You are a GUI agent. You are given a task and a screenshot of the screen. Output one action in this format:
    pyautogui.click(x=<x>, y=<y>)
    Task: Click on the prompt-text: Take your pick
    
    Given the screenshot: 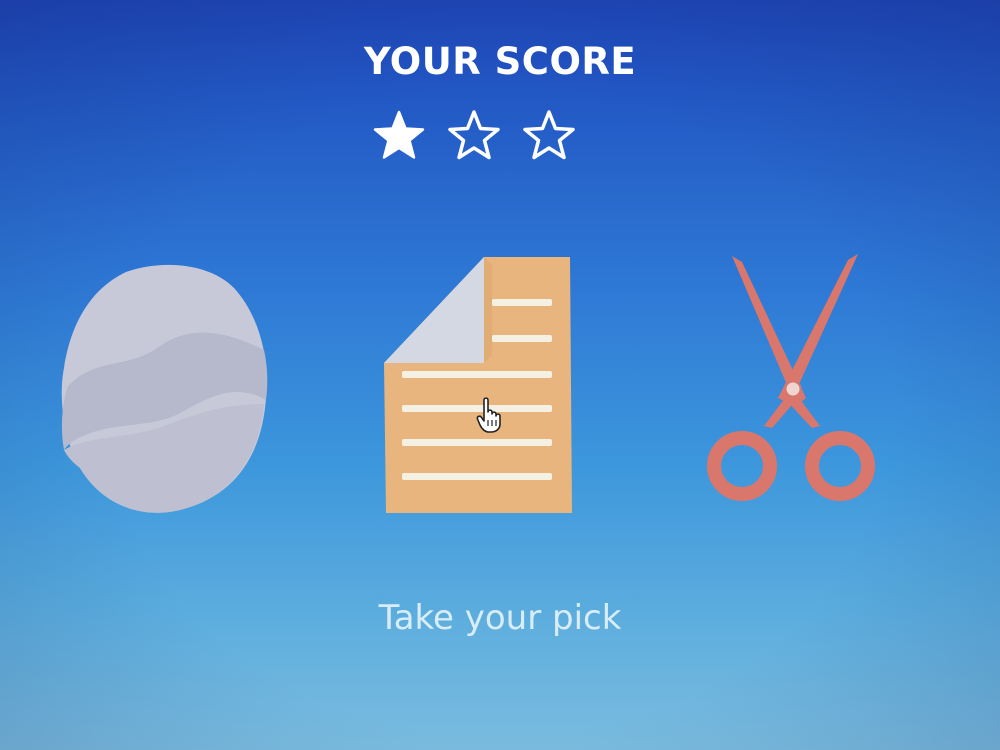 What is the action you would take?
    pyautogui.click(x=500, y=618)
    